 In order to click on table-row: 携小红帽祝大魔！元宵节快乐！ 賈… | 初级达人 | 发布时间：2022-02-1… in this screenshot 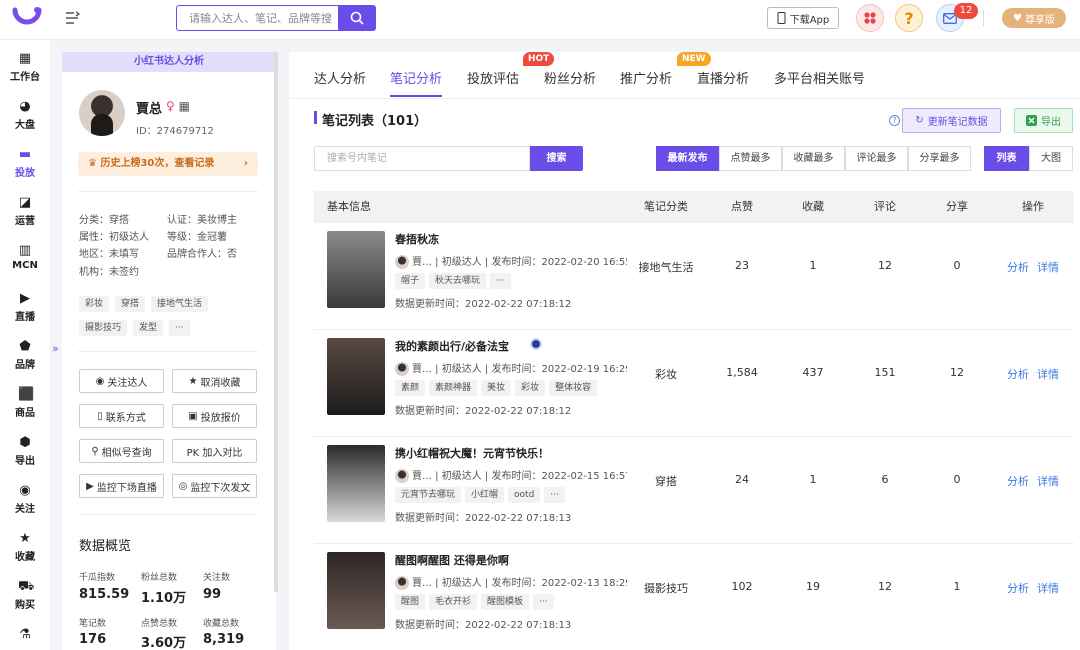, I will do `click(694, 490)`.